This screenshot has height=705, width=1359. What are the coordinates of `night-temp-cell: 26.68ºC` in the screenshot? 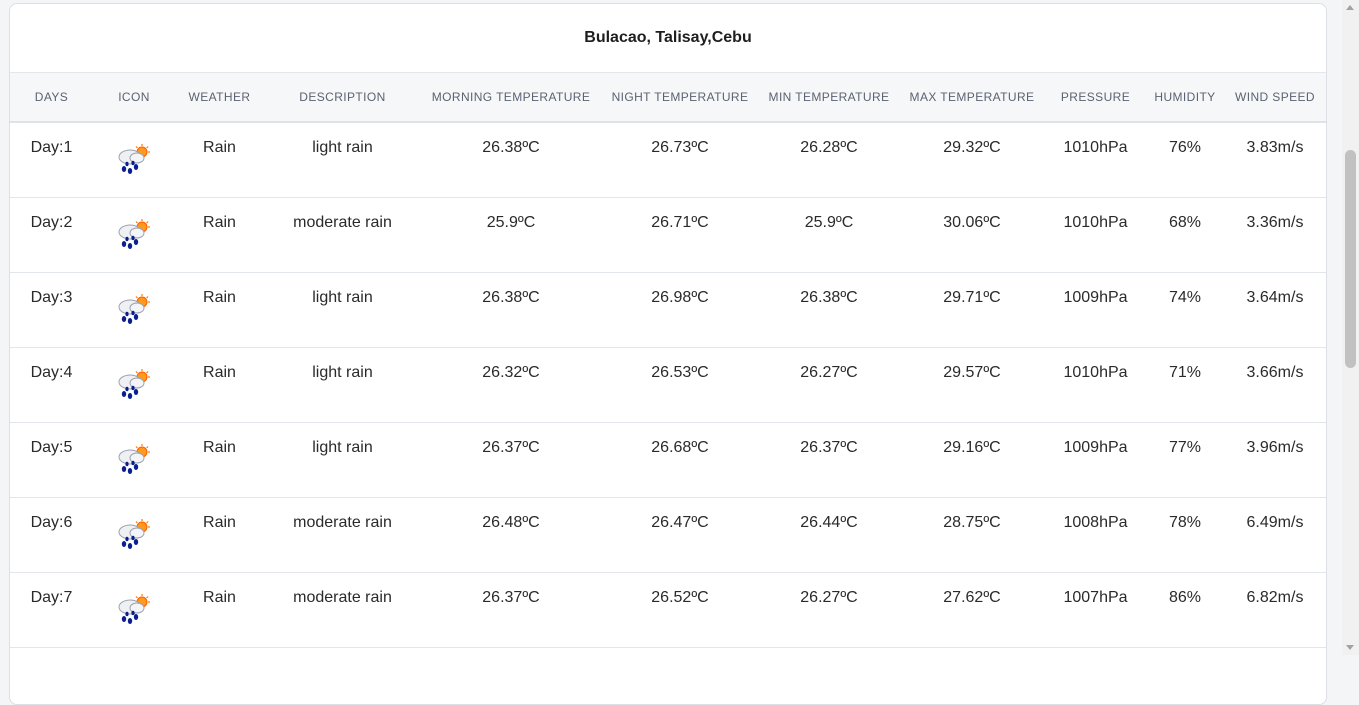 It's located at (680, 460).